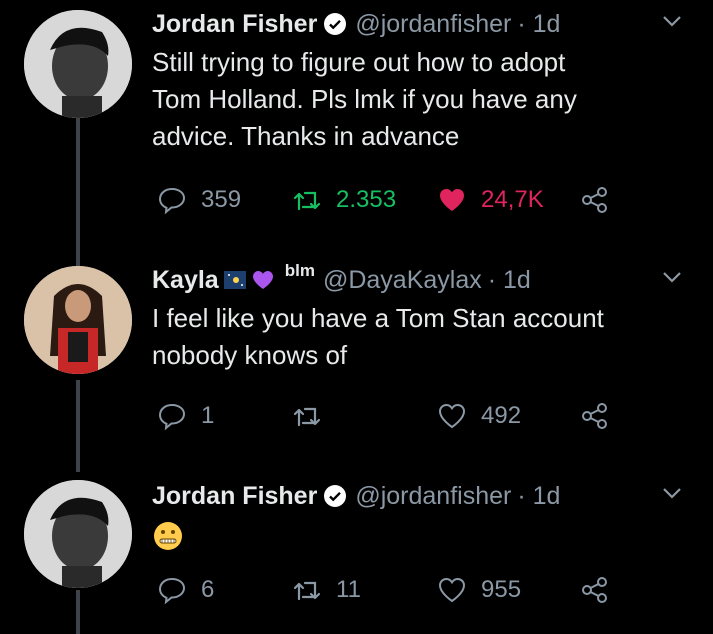 The height and width of the screenshot is (634, 713). Describe the element at coordinates (326, 590) in the screenshot. I see `retweet-button: 11` at that location.